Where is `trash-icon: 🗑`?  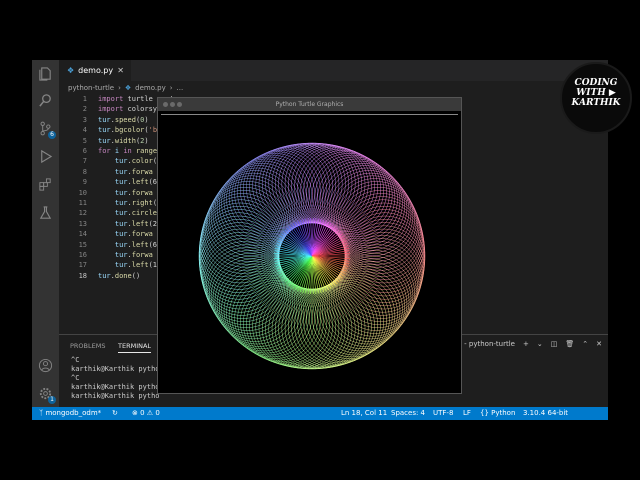
trash-icon: 🗑 is located at coordinates (569, 344).